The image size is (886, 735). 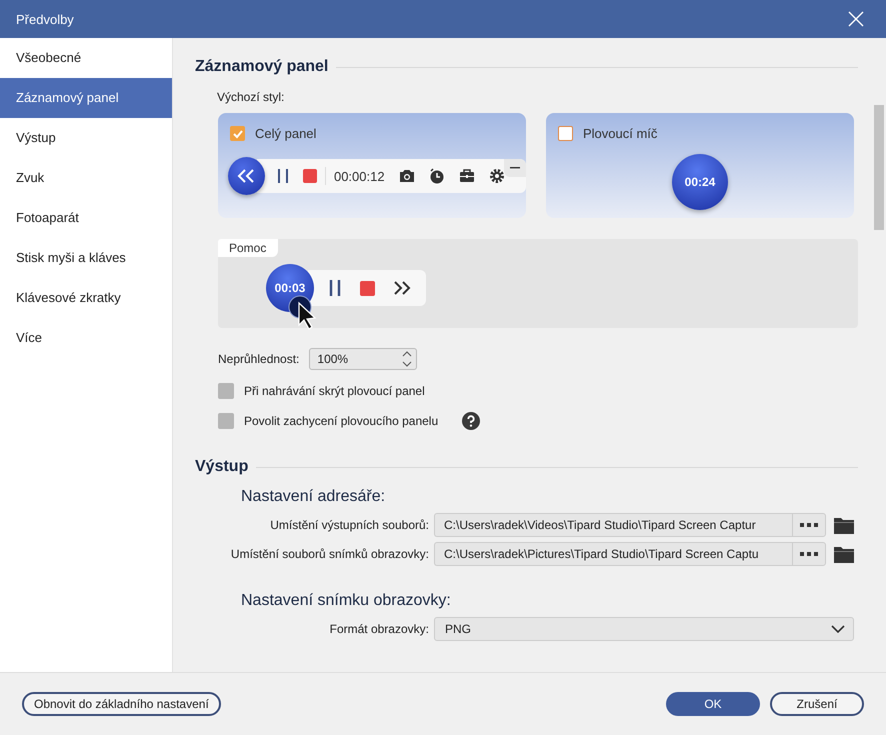 I want to click on section-heading: Výstup, so click(x=221, y=467).